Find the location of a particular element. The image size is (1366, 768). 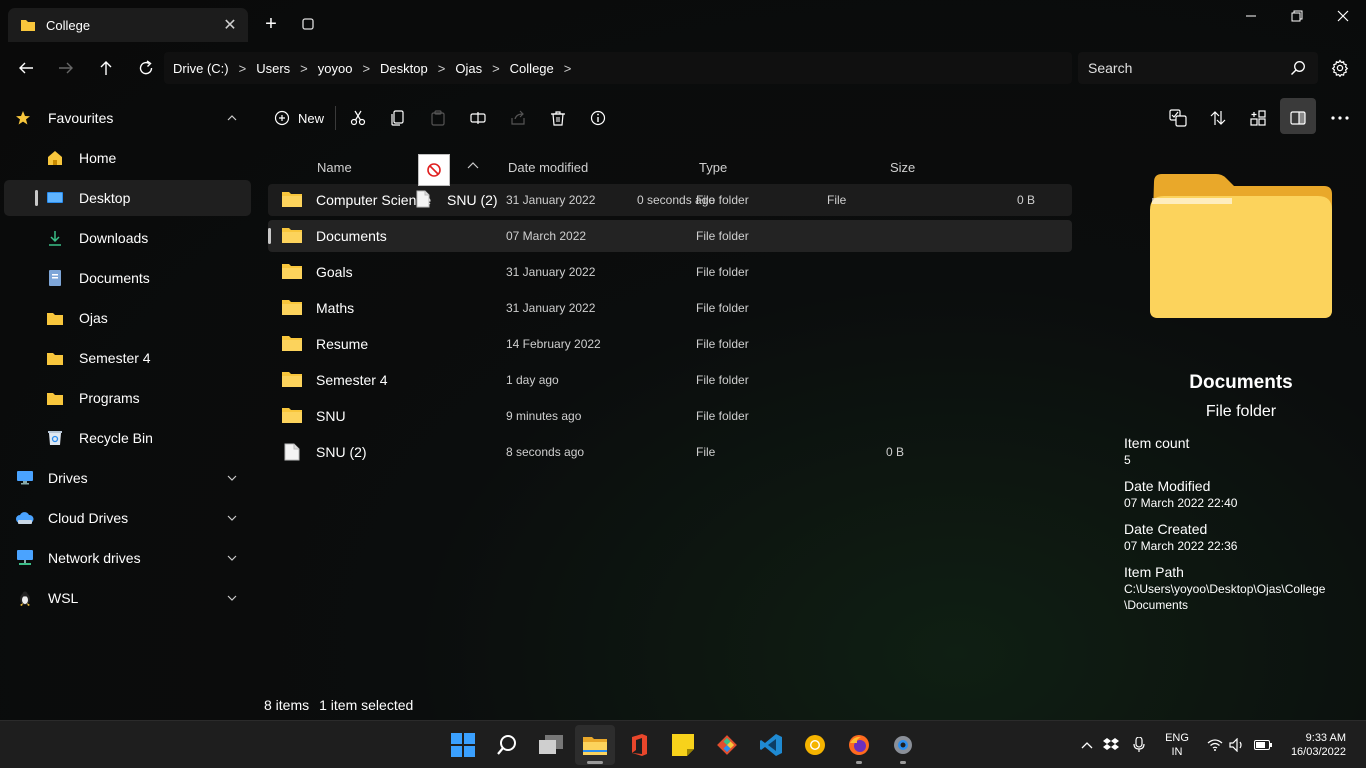

sidebar-item-favourites: Favourites is located at coordinates (127, 118).